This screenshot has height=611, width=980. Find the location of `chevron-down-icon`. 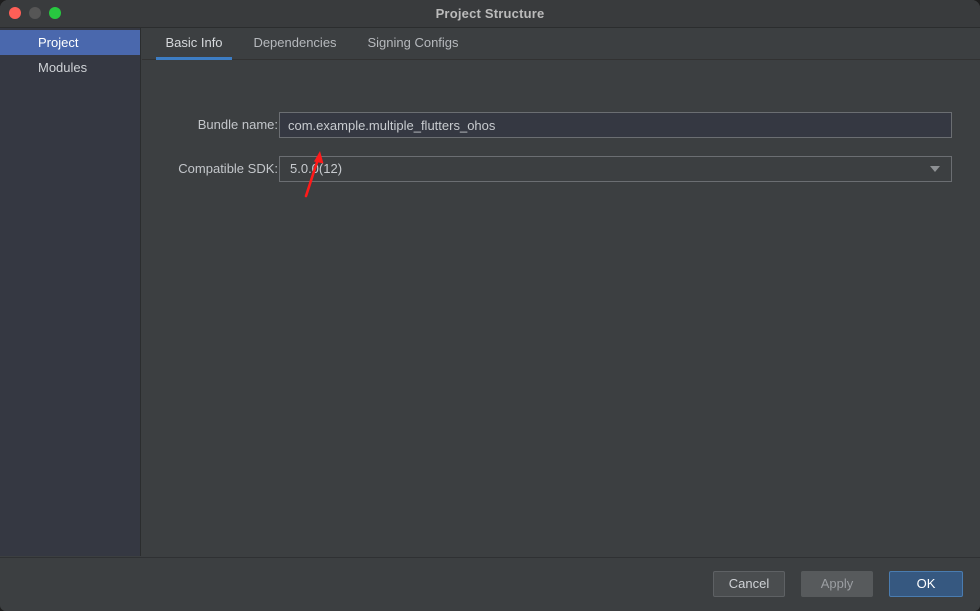

chevron-down-icon is located at coordinates (935, 169).